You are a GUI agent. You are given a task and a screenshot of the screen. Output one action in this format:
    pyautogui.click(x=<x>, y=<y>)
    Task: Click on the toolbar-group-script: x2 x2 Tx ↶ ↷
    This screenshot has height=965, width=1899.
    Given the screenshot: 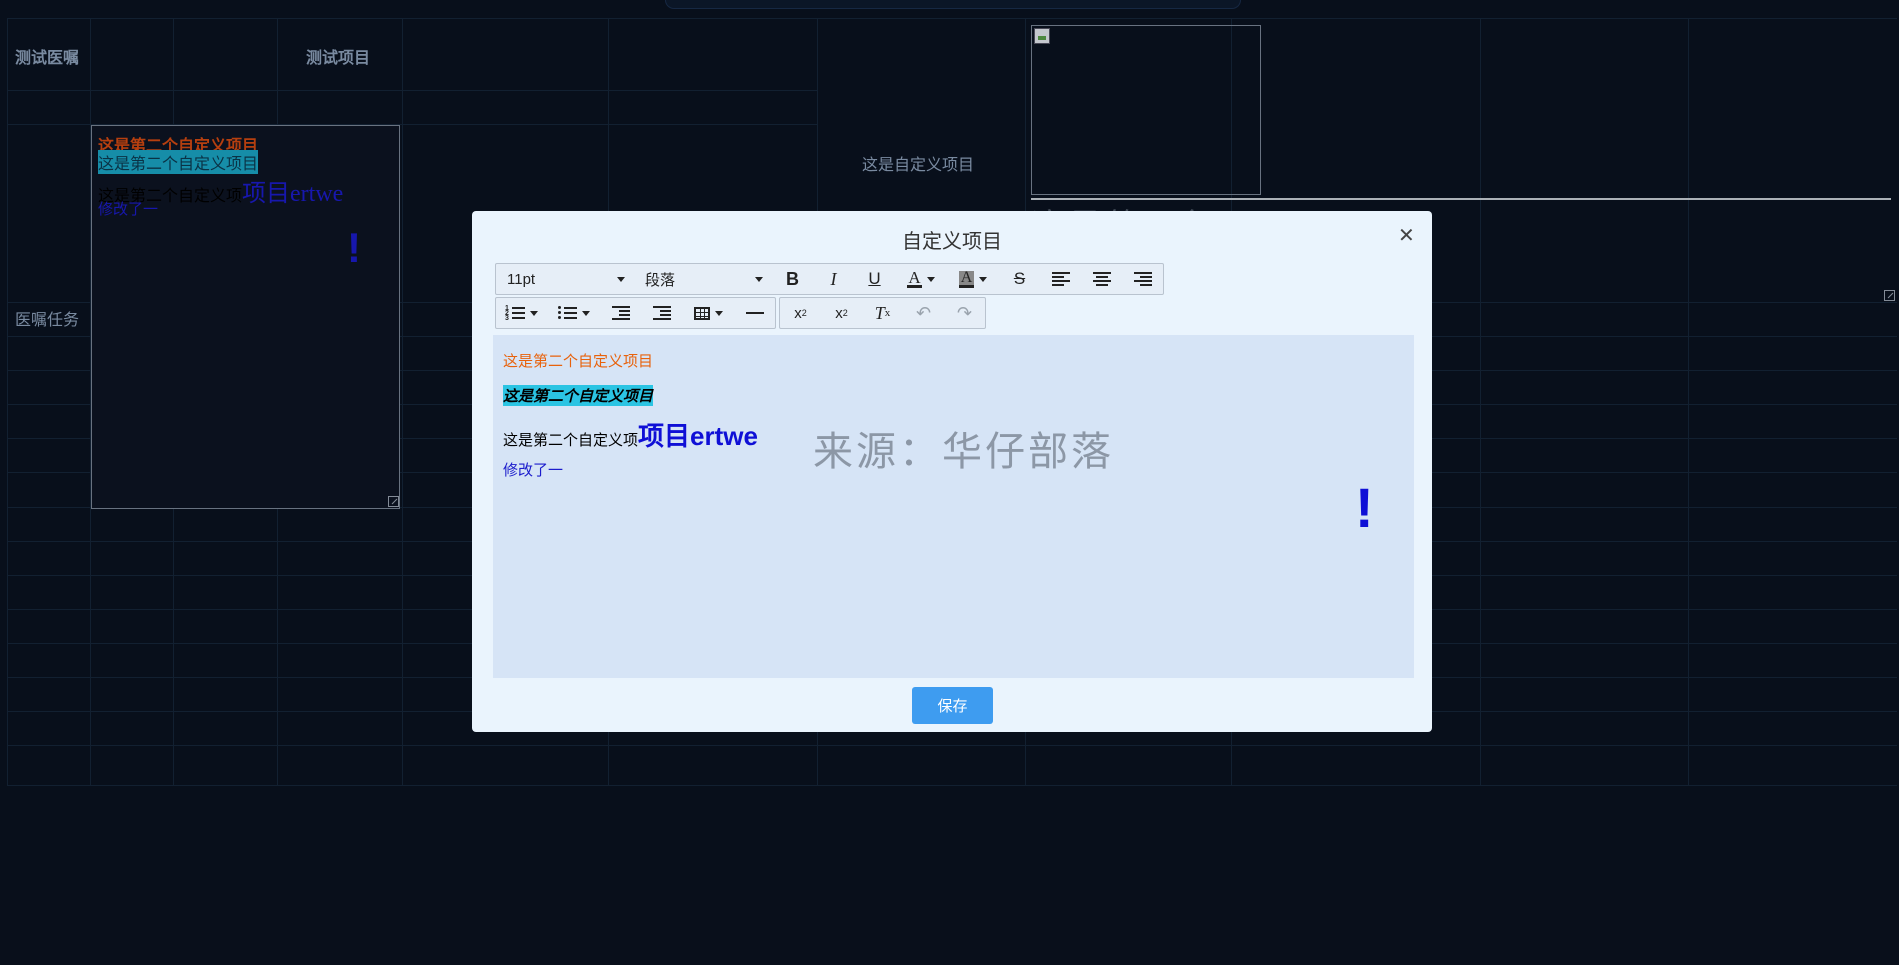 What is the action you would take?
    pyautogui.click(x=882, y=313)
    